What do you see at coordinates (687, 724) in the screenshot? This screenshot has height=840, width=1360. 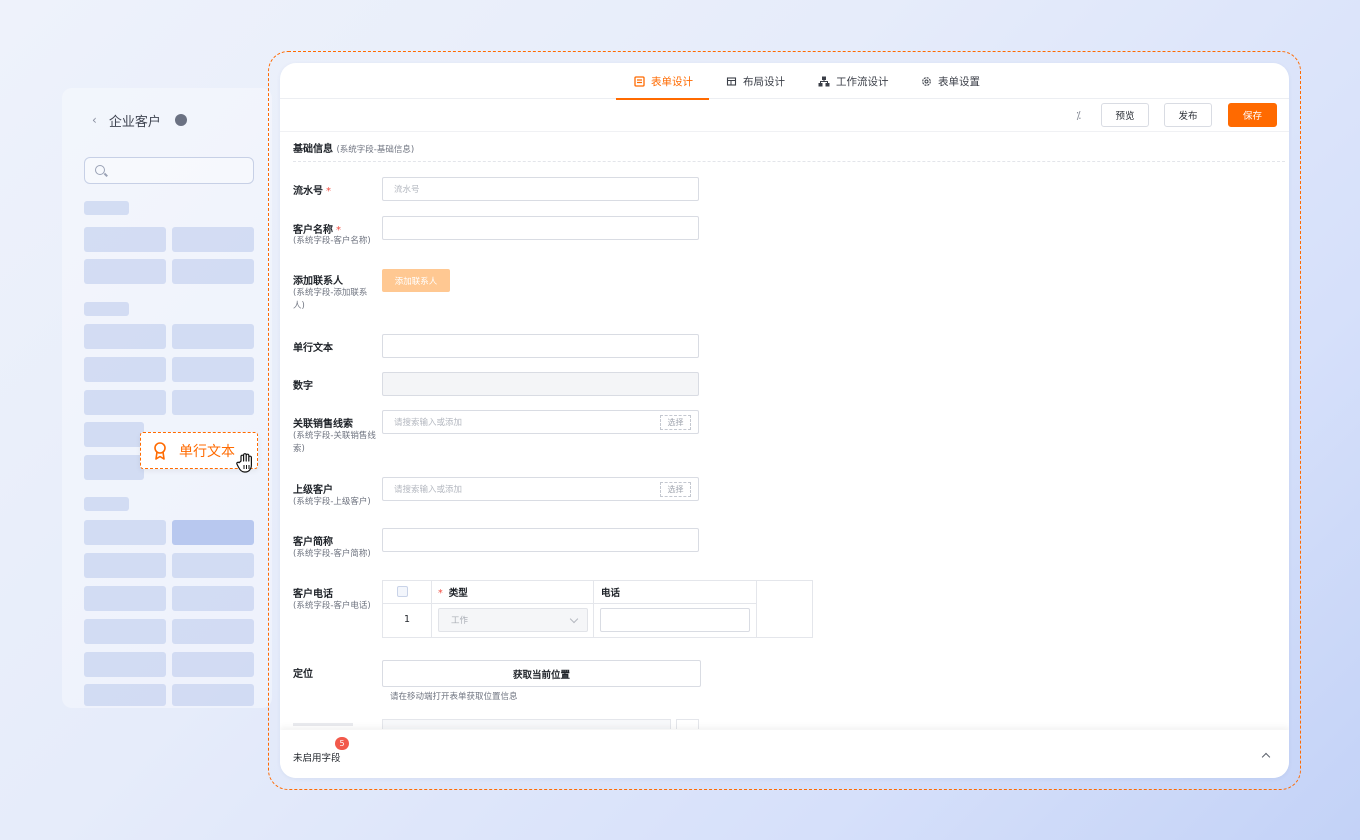 I see `truncated-field-button` at bounding box center [687, 724].